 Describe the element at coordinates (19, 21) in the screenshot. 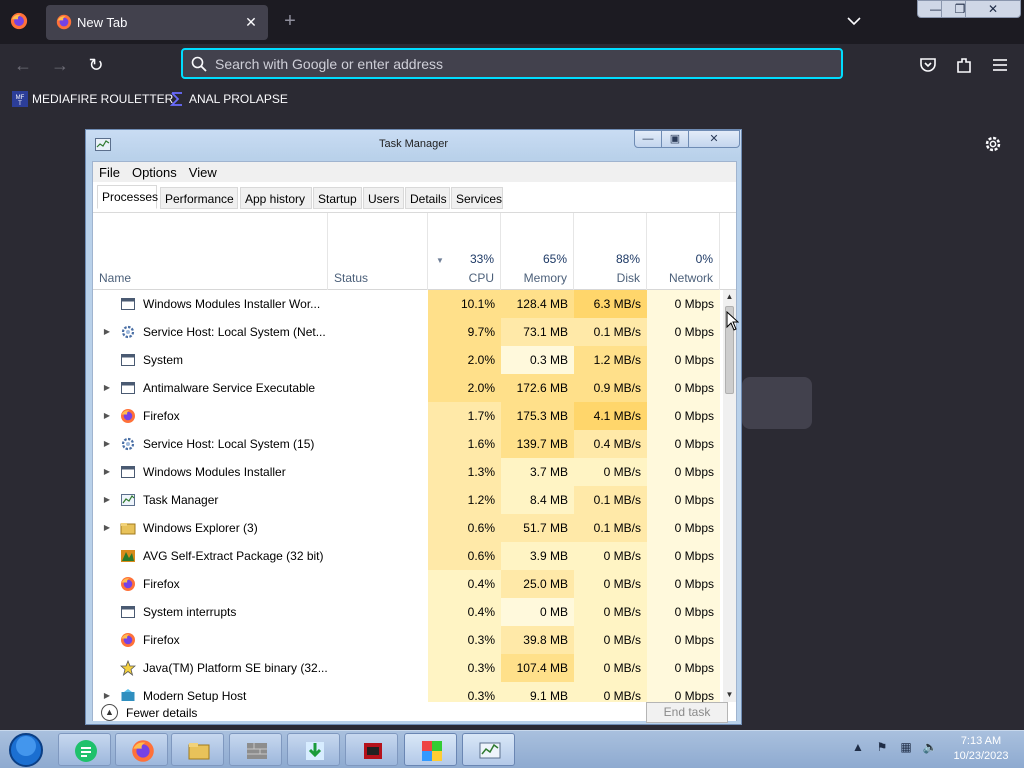

I see `firefox-icon` at that location.